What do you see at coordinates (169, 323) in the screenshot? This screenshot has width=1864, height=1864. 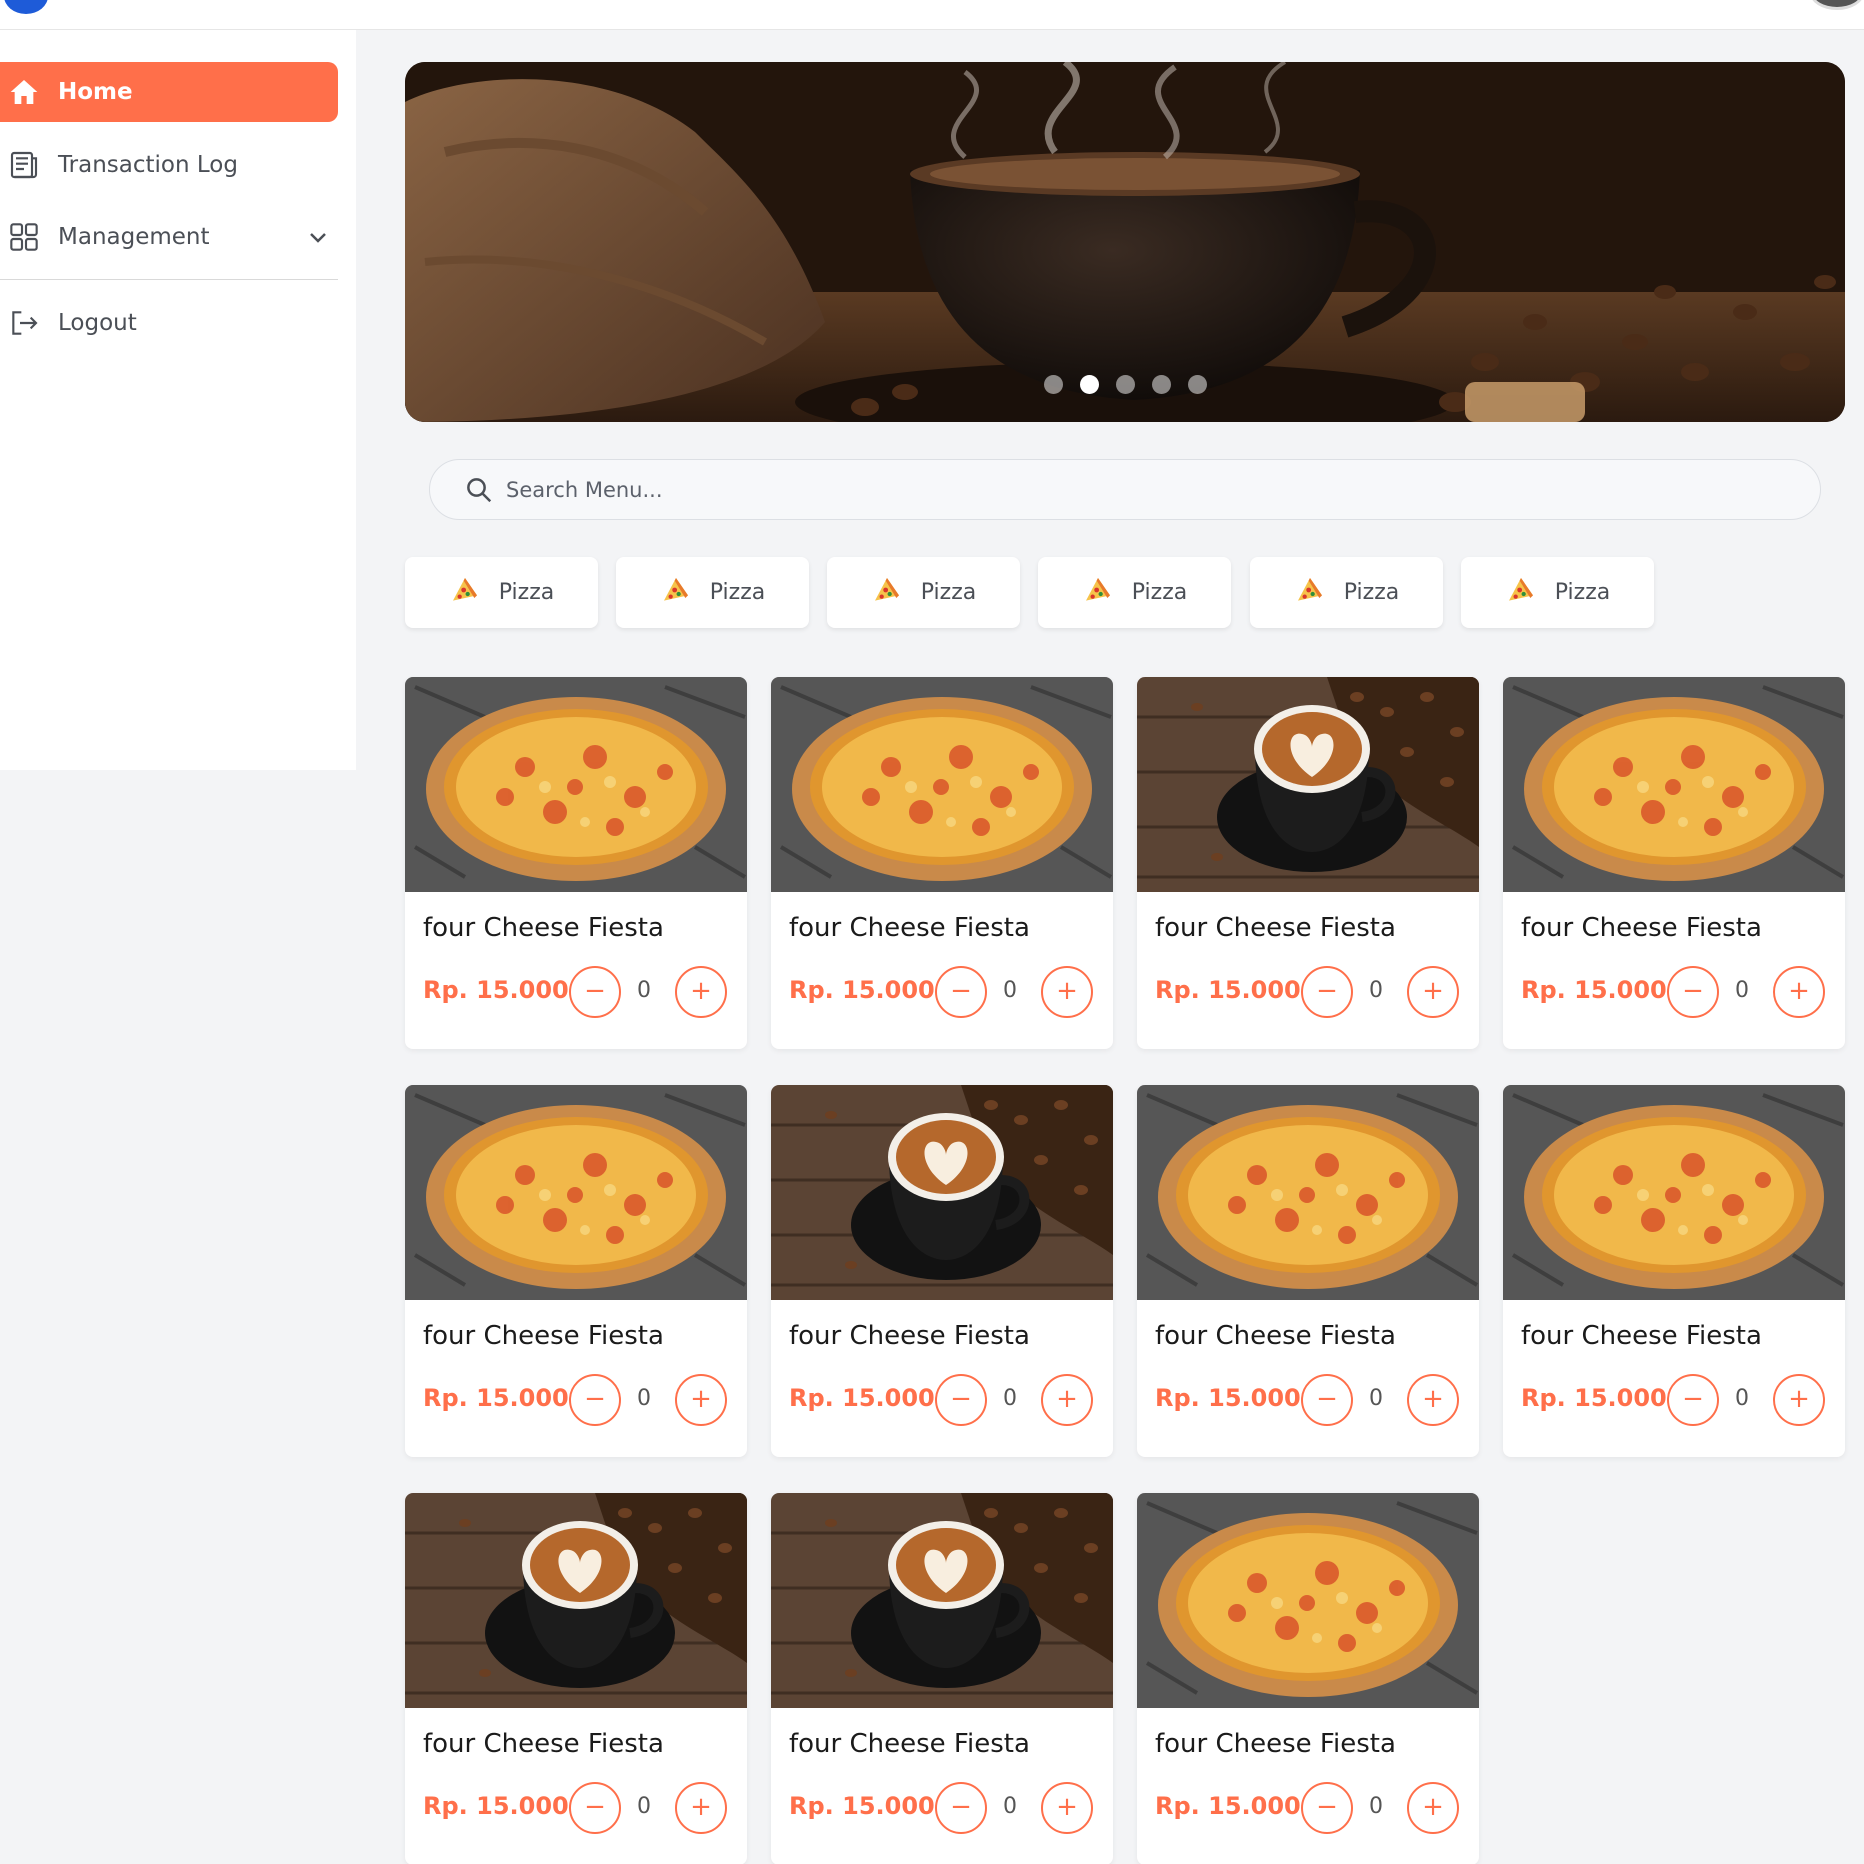 I see `sidebar-item-logout: Logout` at bounding box center [169, 323].